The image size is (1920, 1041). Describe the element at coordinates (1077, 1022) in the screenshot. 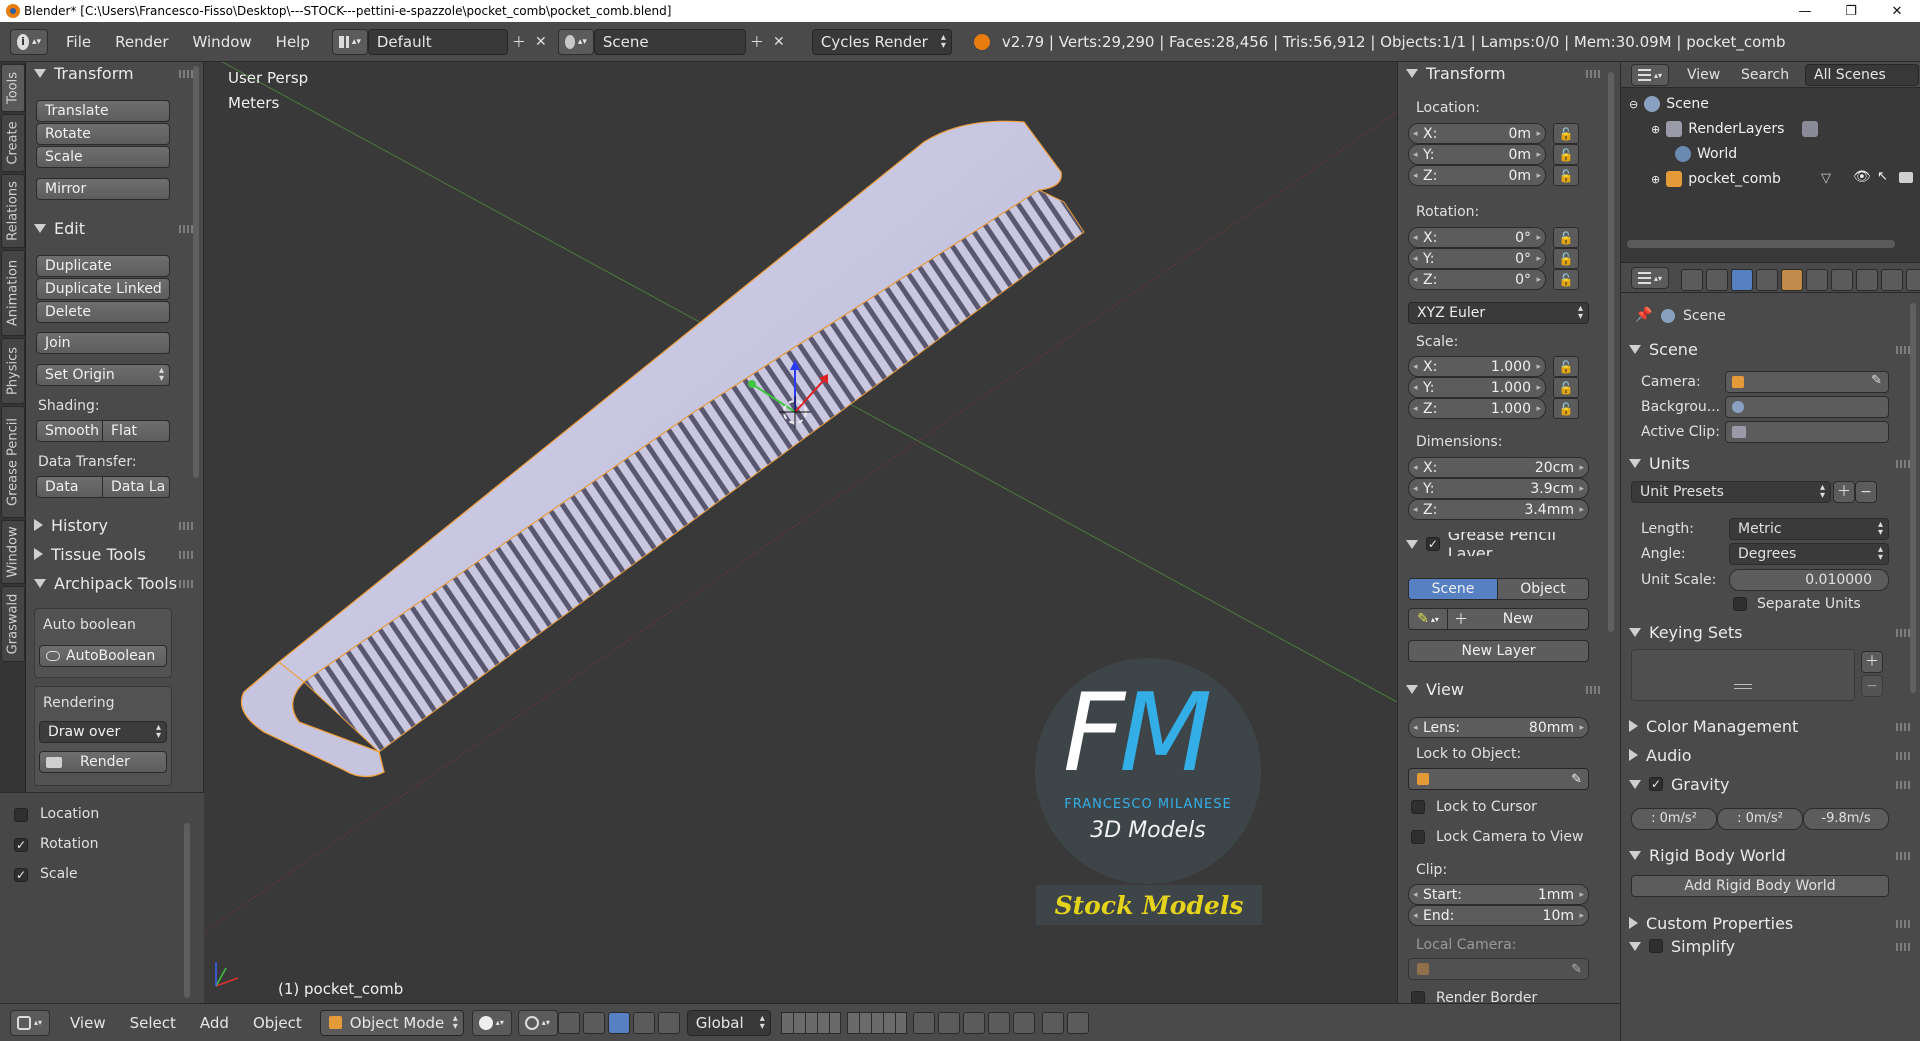

I see `opengl-render-animation-icon` at that location.